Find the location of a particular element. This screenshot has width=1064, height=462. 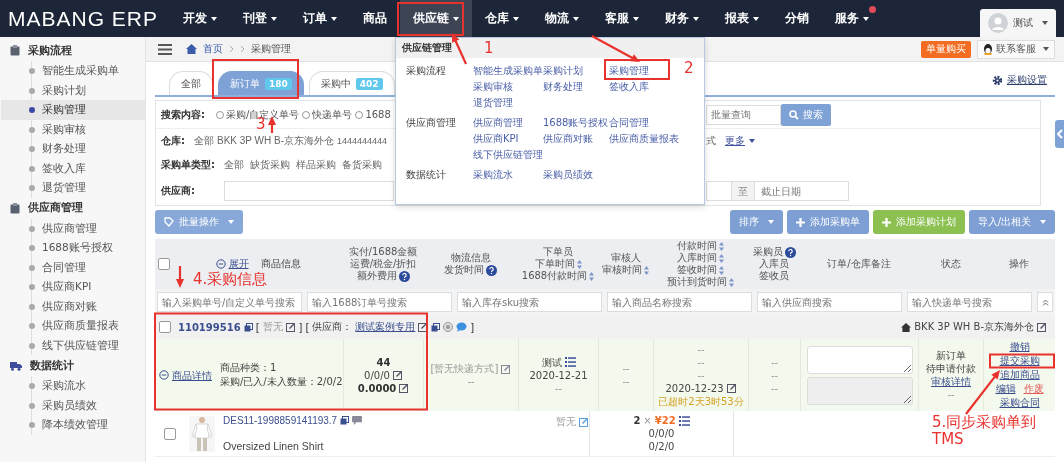

support-button: 联系客服 is located at coordinates (1016, 49).